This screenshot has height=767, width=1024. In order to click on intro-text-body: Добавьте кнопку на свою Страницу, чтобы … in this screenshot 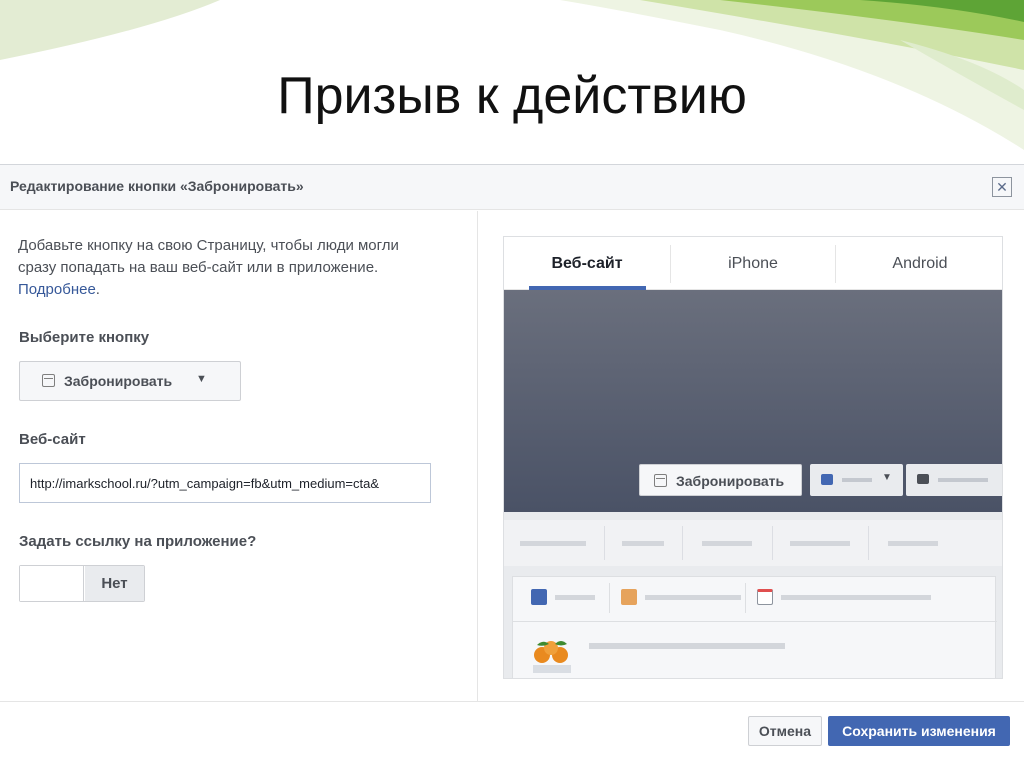, I will do `click(208, 256)`.